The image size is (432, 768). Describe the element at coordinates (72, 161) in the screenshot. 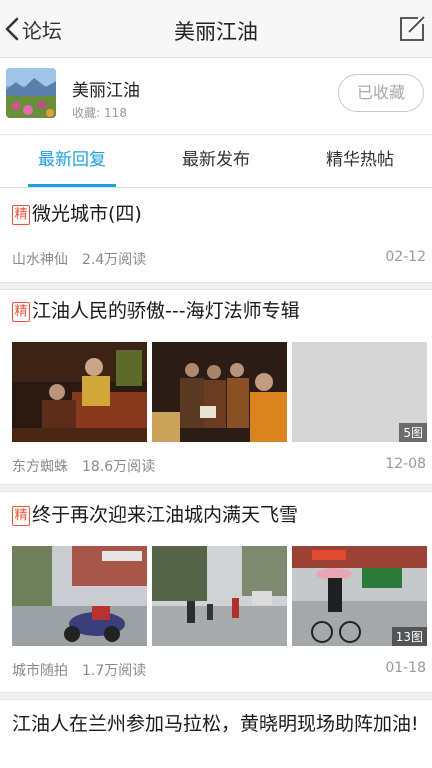

I see `tab-latest-replies: 最新回复` at that location.